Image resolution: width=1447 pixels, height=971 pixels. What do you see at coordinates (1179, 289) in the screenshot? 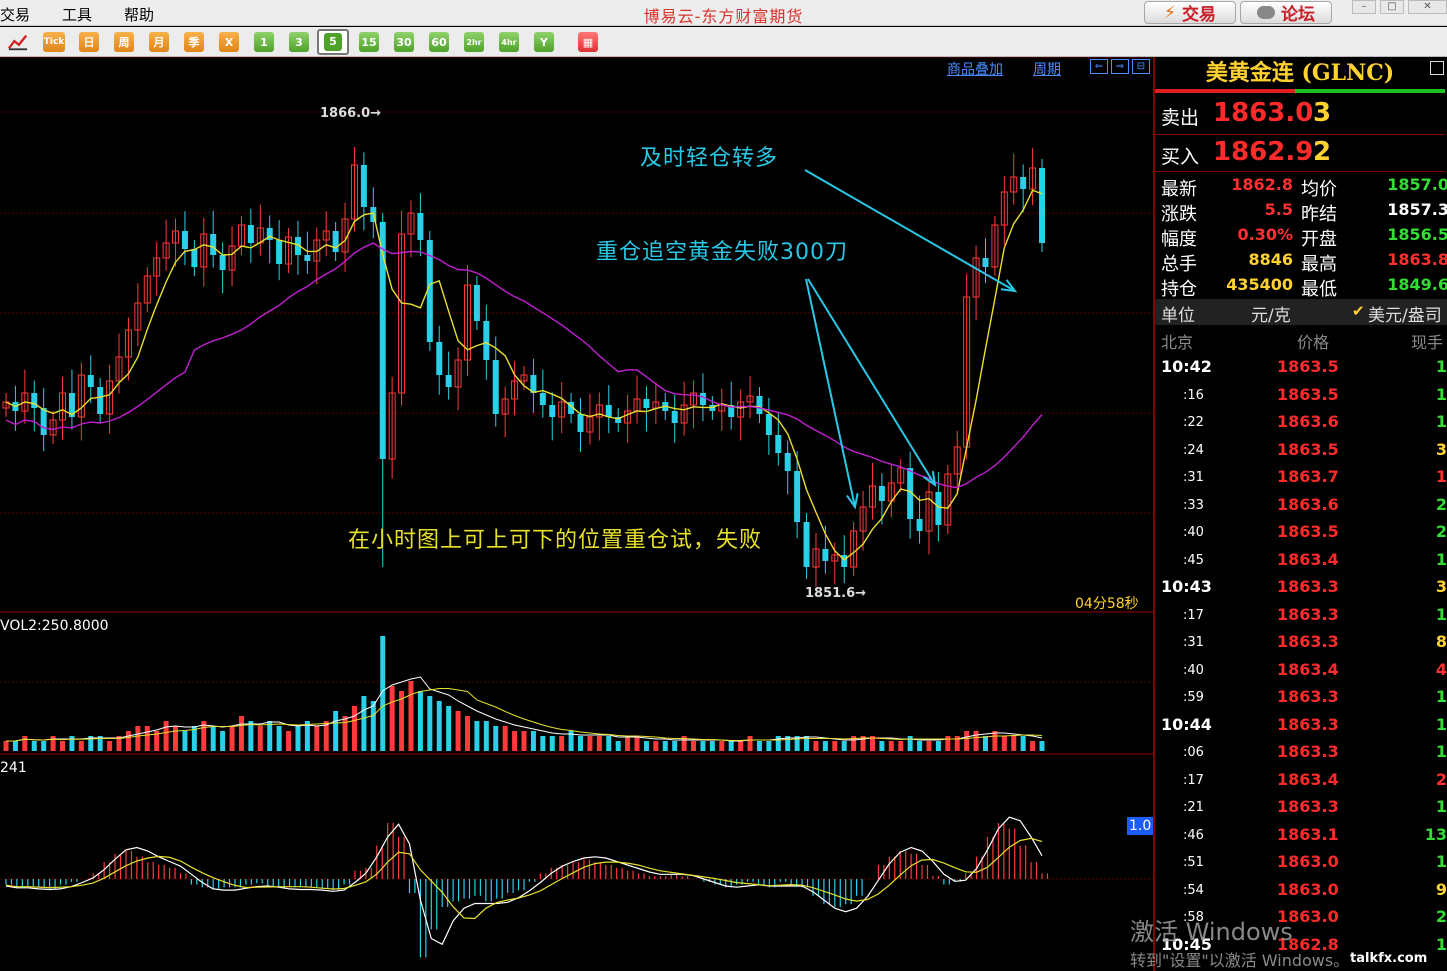
I see `stat-label: 持仓` at bounding box center [1179, 289].